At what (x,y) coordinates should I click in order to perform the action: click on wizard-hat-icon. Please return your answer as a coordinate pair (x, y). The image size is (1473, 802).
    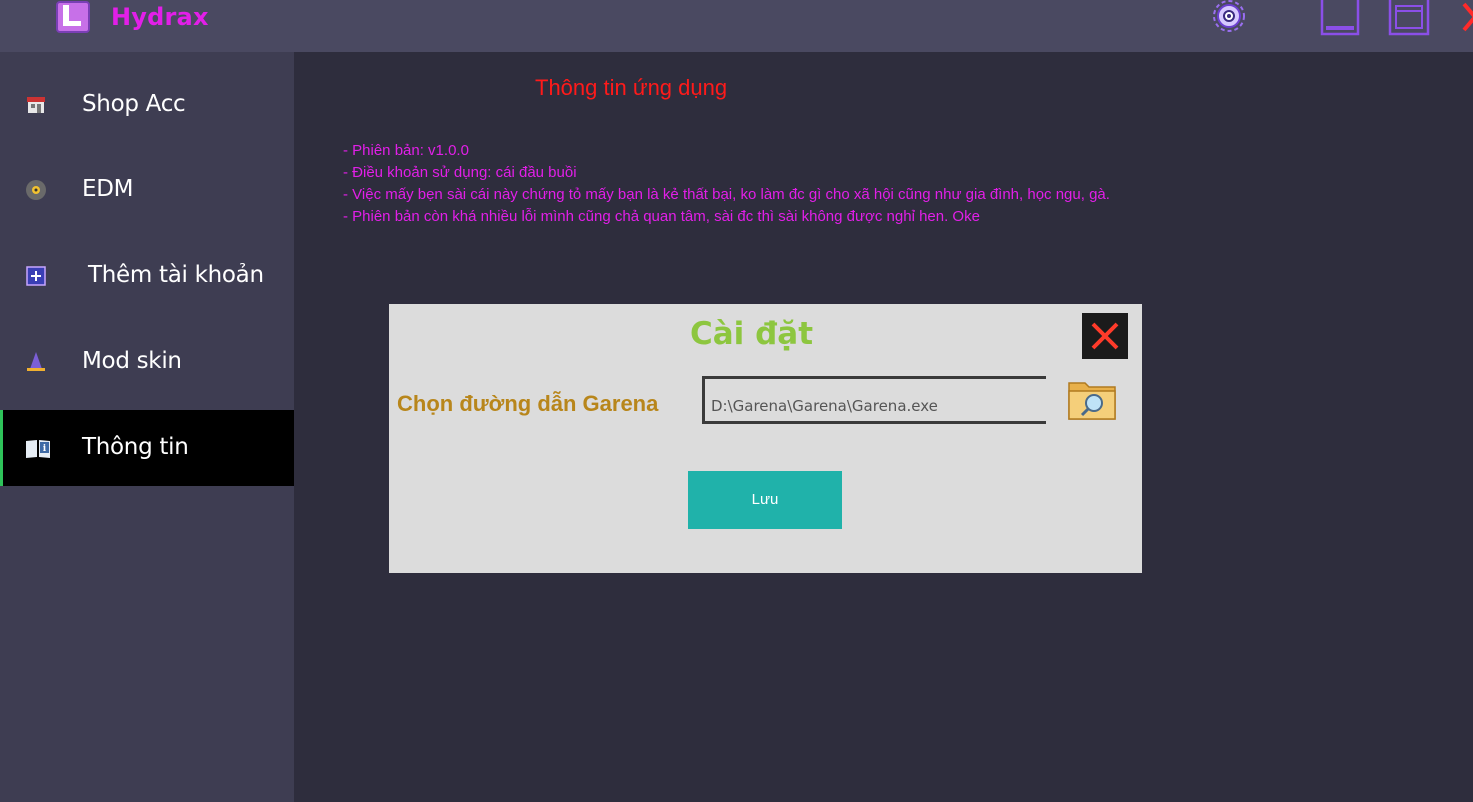
    Looking at the image, I should click on (36, 361).